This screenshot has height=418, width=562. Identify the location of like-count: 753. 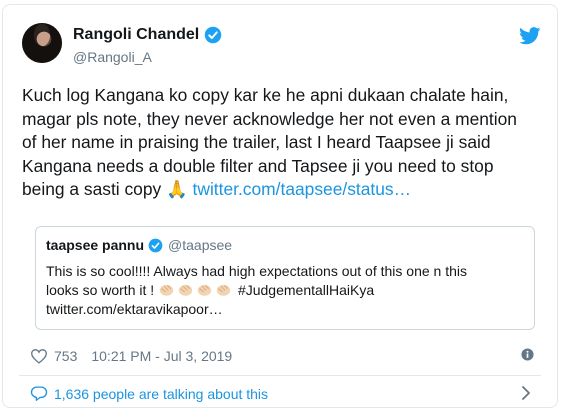
(65, 356).